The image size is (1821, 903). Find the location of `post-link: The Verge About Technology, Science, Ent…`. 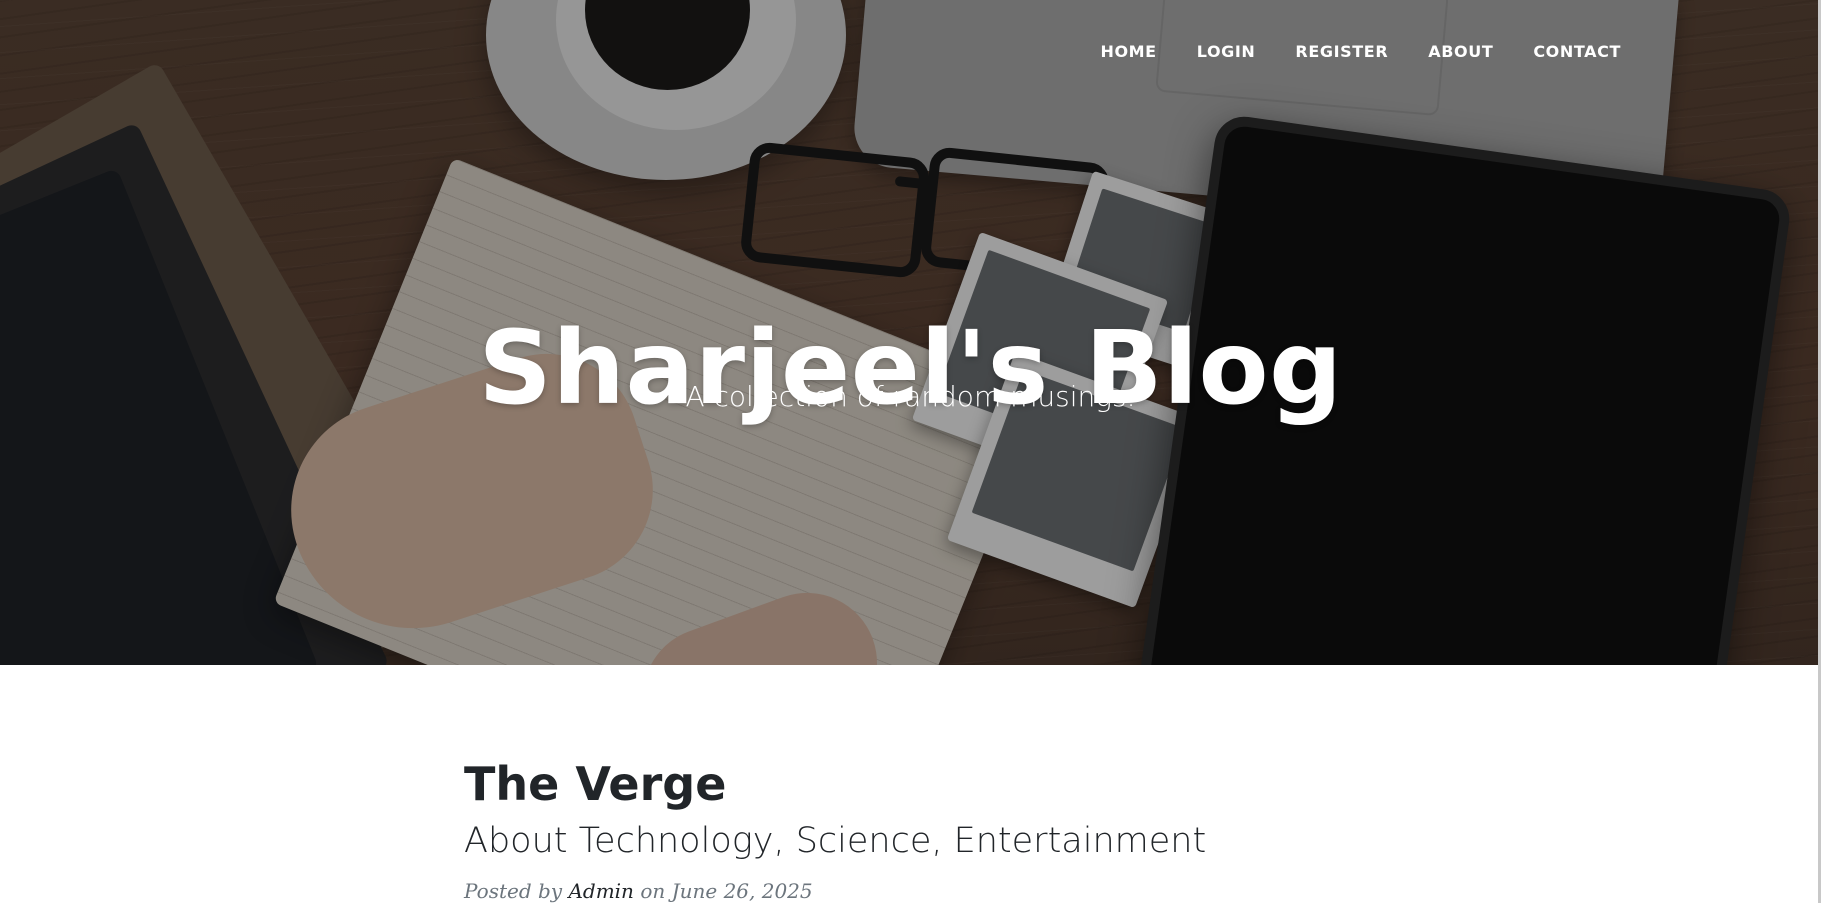

post-link: The Verge About Technology, Science, Ent… is located at coordinates (1014, 810).